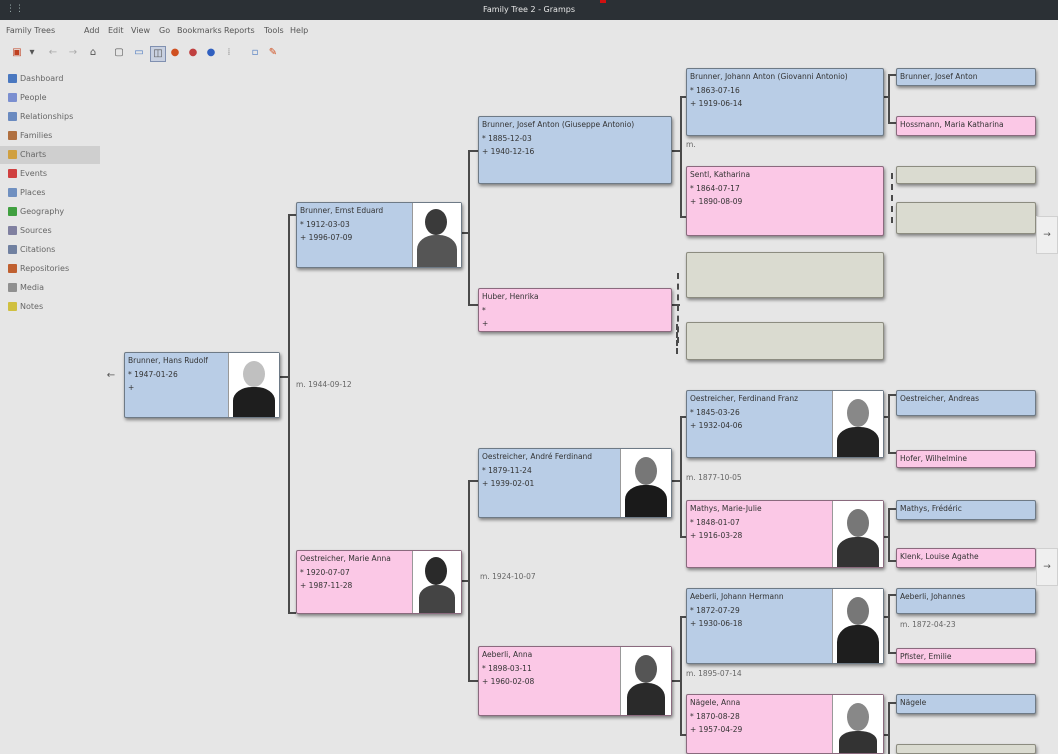 The width and height of the screenshot is (1058, 754). I want to click on person-name: Huber, Henrika, so click(510, 296).